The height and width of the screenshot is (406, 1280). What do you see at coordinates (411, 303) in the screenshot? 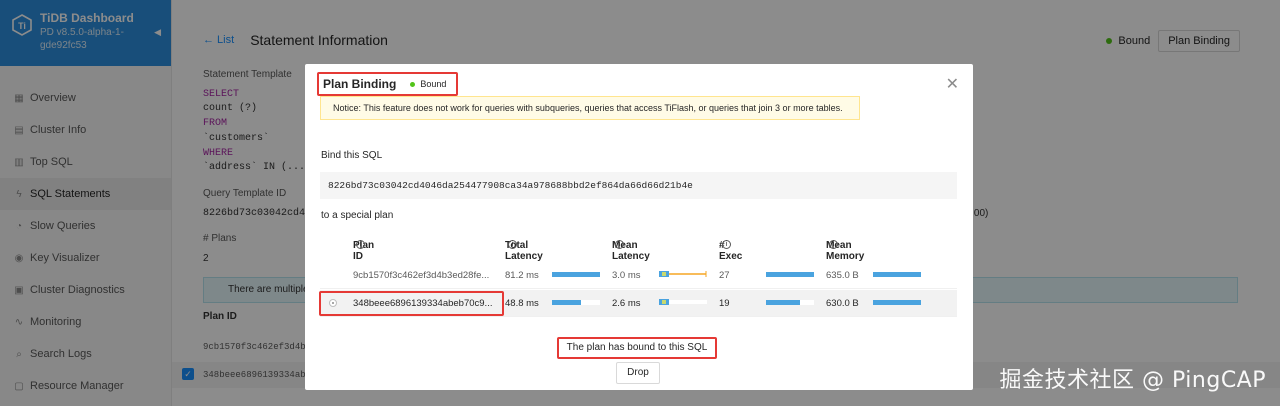
I see `selected-plan-highlight` at bounding box center [411, 303].